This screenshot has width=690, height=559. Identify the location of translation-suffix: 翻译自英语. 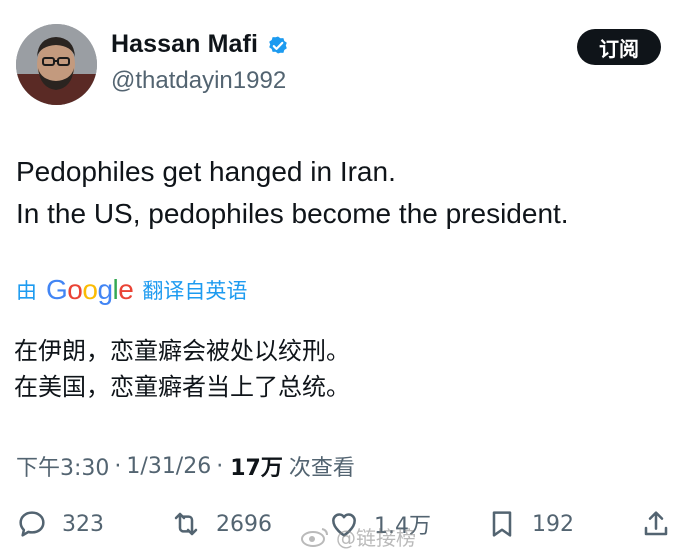
(195, 291).